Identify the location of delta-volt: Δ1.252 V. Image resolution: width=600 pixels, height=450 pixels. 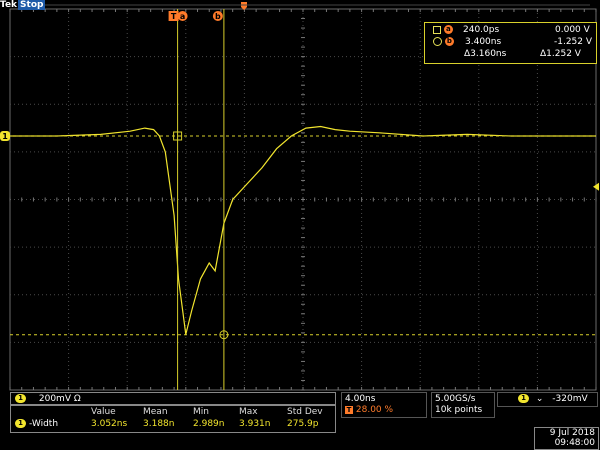
(560, 54).